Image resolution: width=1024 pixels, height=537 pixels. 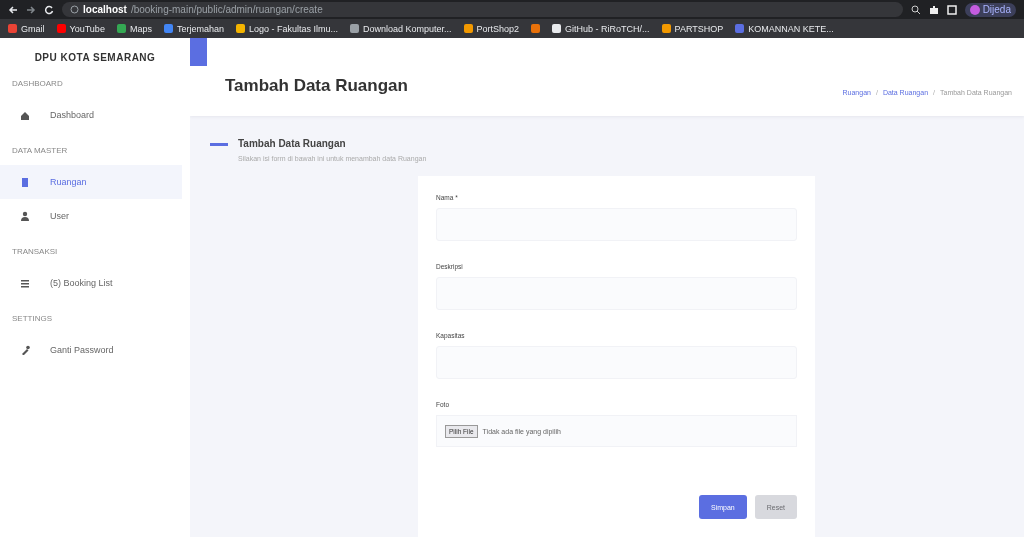 What do you see at coordinates (951, 9) in the screenshot?
I see `sidebar-icon` at bounding box center [951, 9].